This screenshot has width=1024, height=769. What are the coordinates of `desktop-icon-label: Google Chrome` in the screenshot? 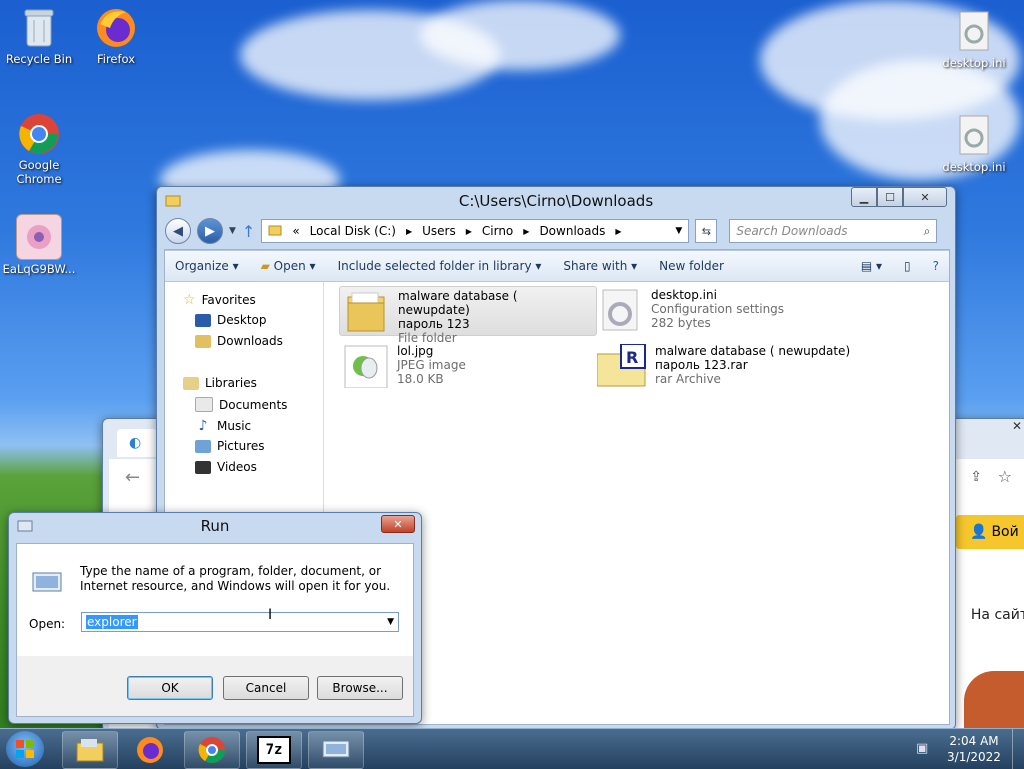 It's located at (39, 172).